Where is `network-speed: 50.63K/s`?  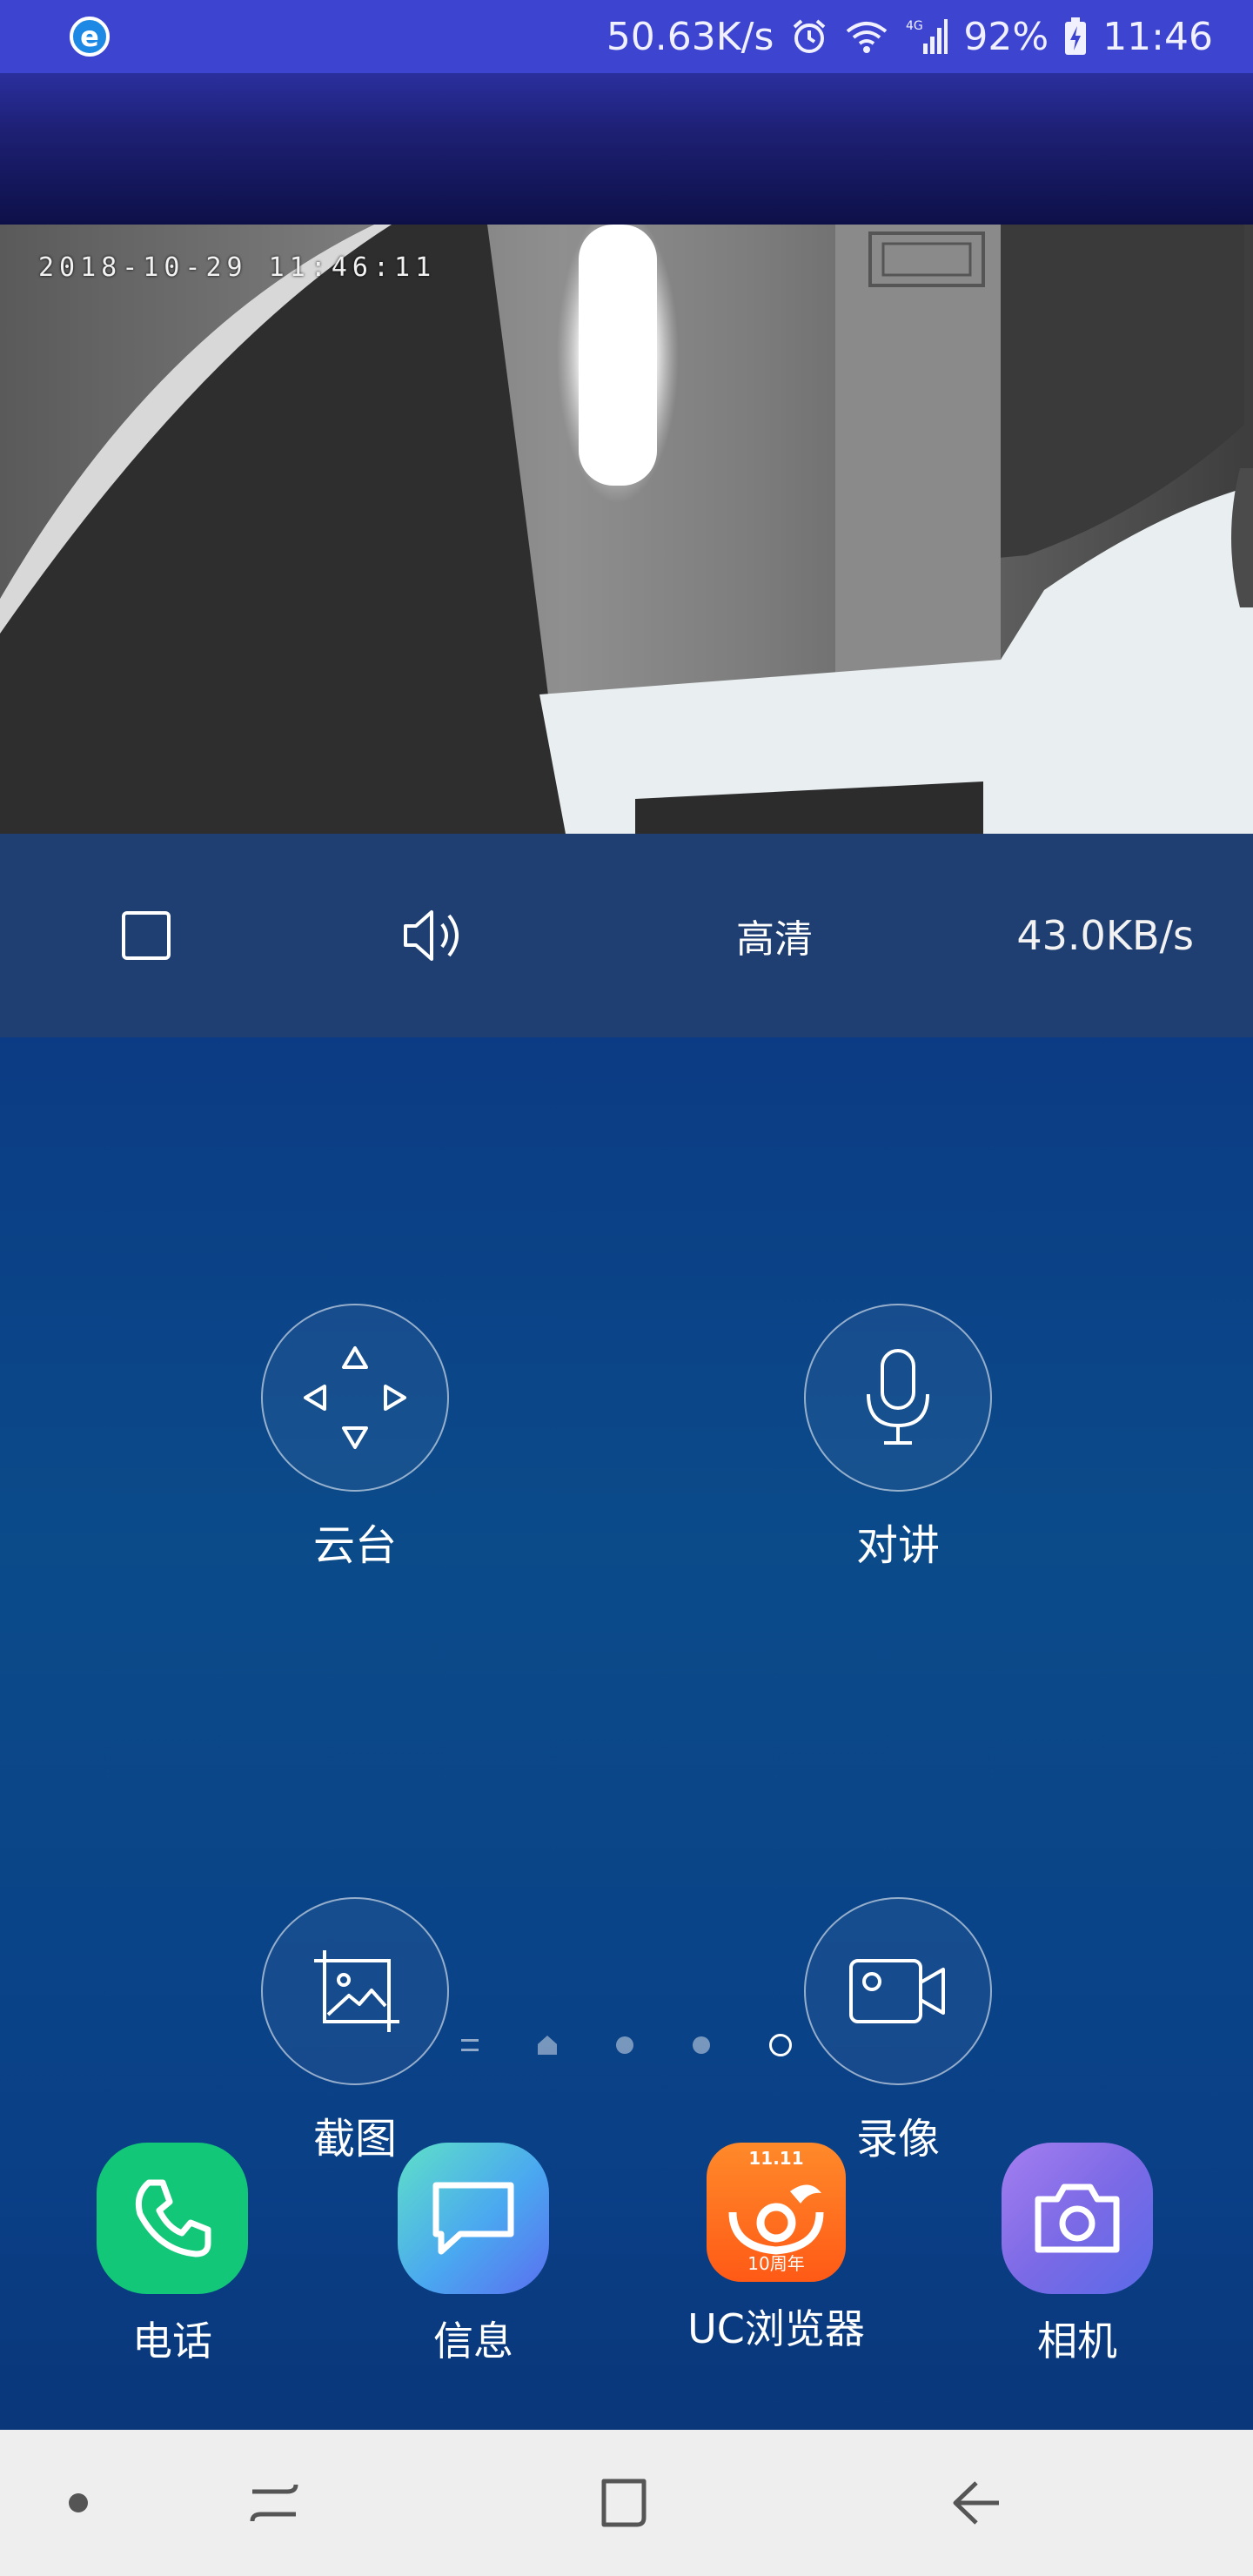 network-speed: 50.63K/s is located at coordinates (690, 37).